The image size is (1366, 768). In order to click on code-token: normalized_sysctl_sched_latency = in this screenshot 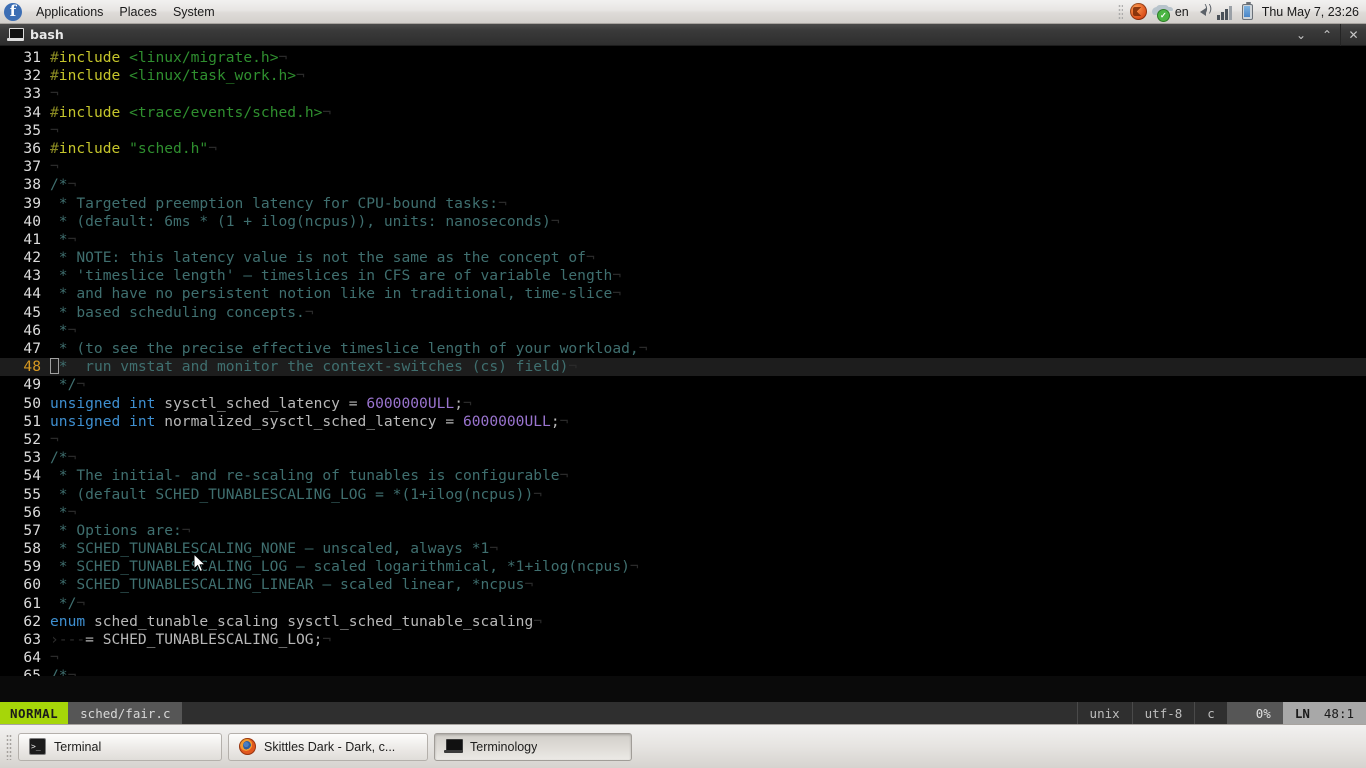, I will do `click(309, 421)`.